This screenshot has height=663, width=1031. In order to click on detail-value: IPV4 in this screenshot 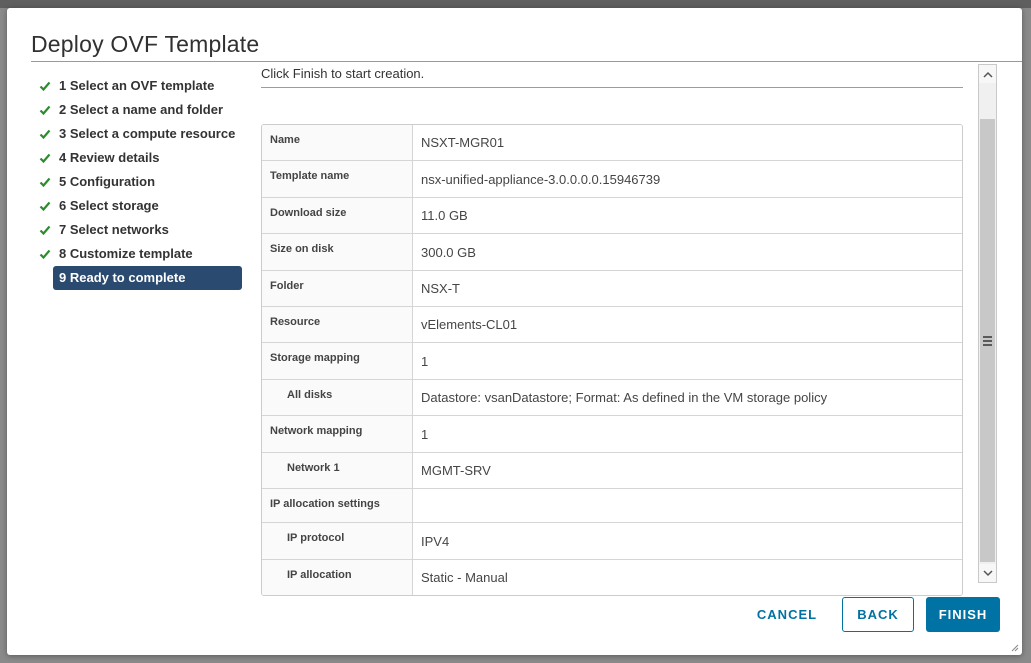, I will do `click(435, 541)`.